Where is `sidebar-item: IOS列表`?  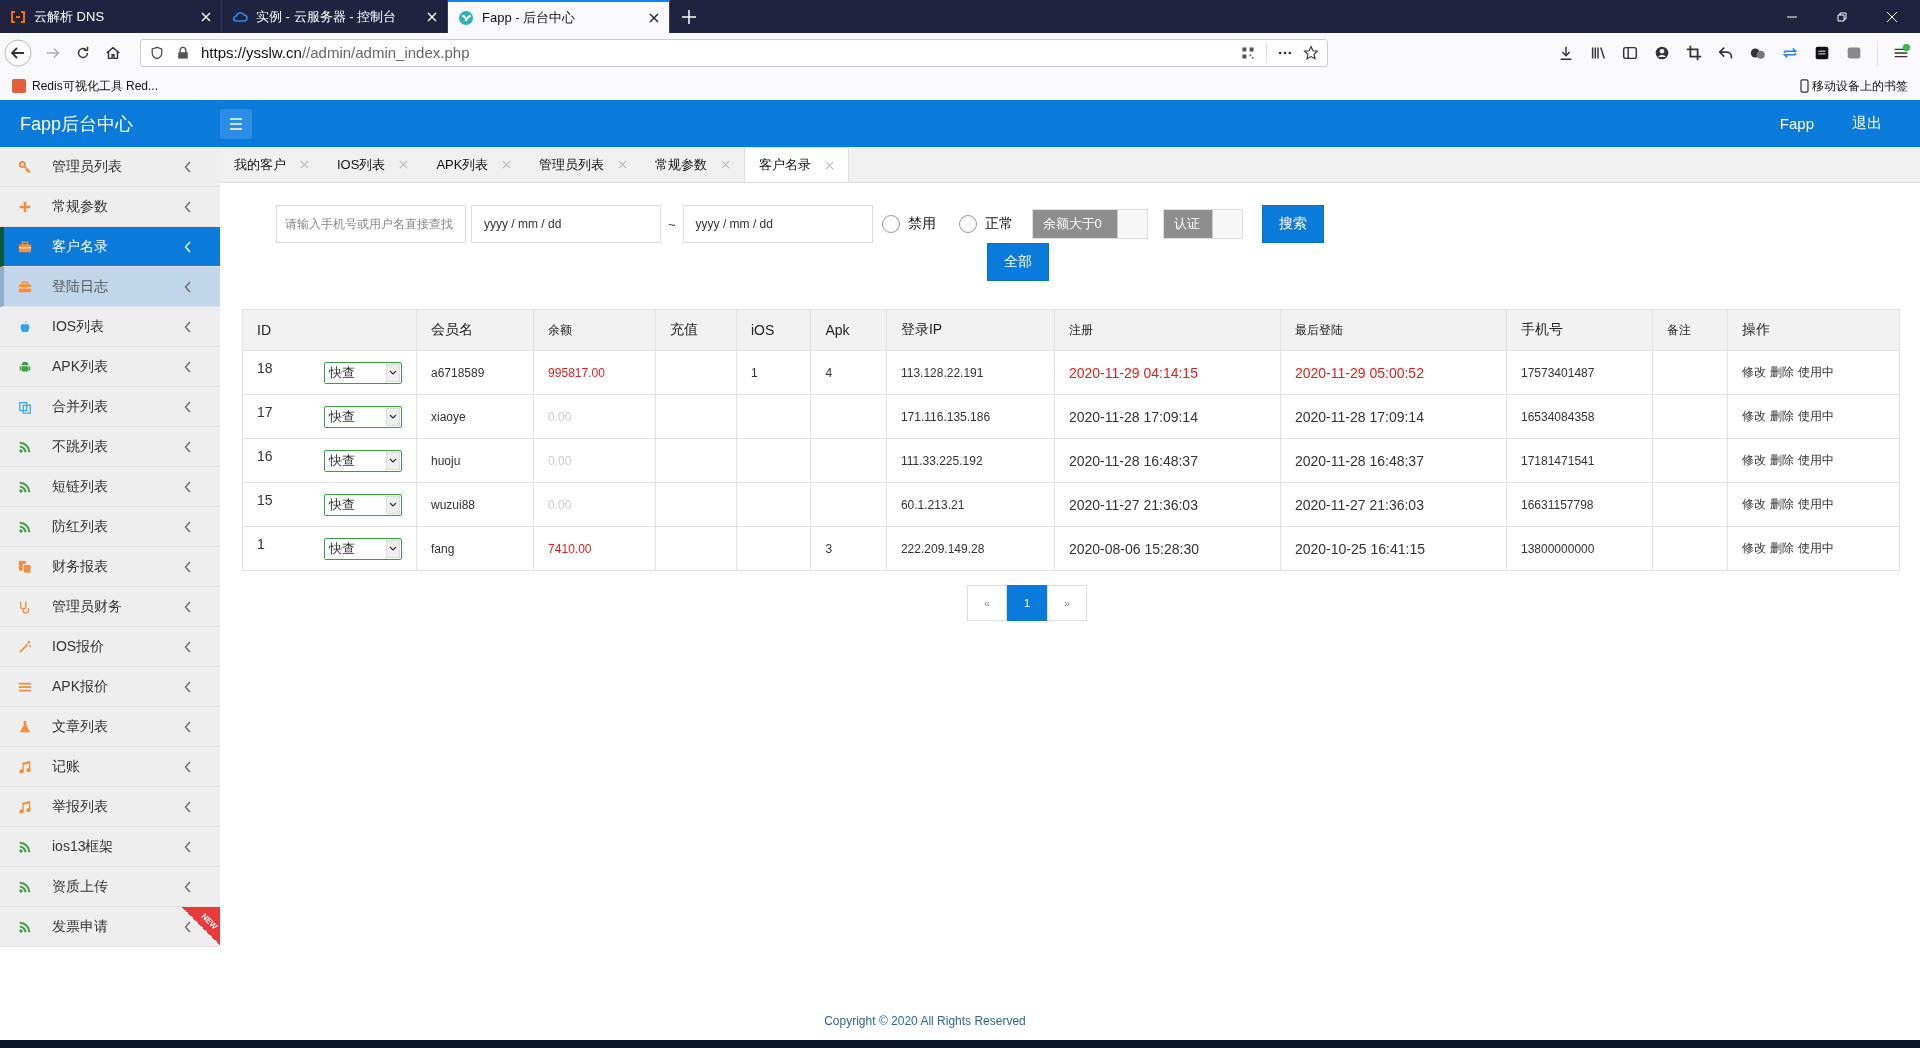
sidebar-item: IOS列表 is located at coordinates (110, 327).